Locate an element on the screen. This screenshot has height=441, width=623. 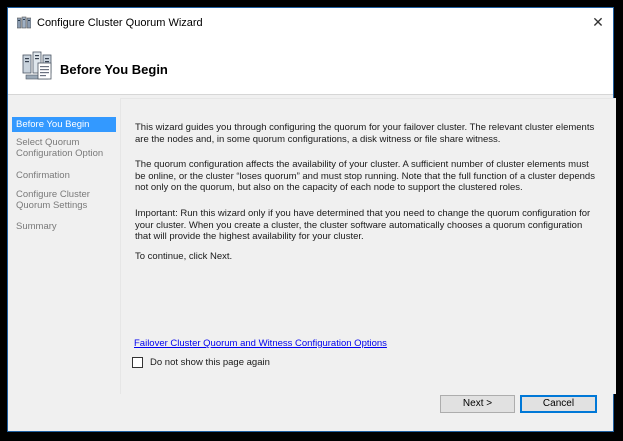
close-button: ✕ is located at coordinates (598, 22).